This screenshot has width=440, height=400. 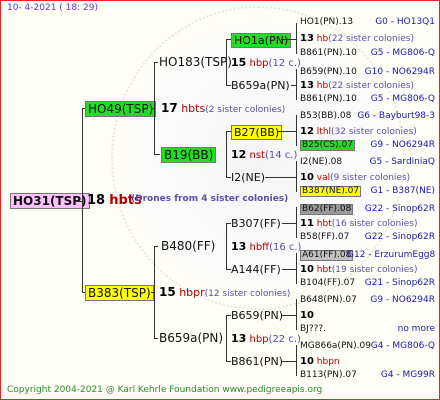 What do you see at coordinates (189, 155) in the screenshot?
I see `gen2-queen-2: B19(BB)` at bounding box center [189, 155].